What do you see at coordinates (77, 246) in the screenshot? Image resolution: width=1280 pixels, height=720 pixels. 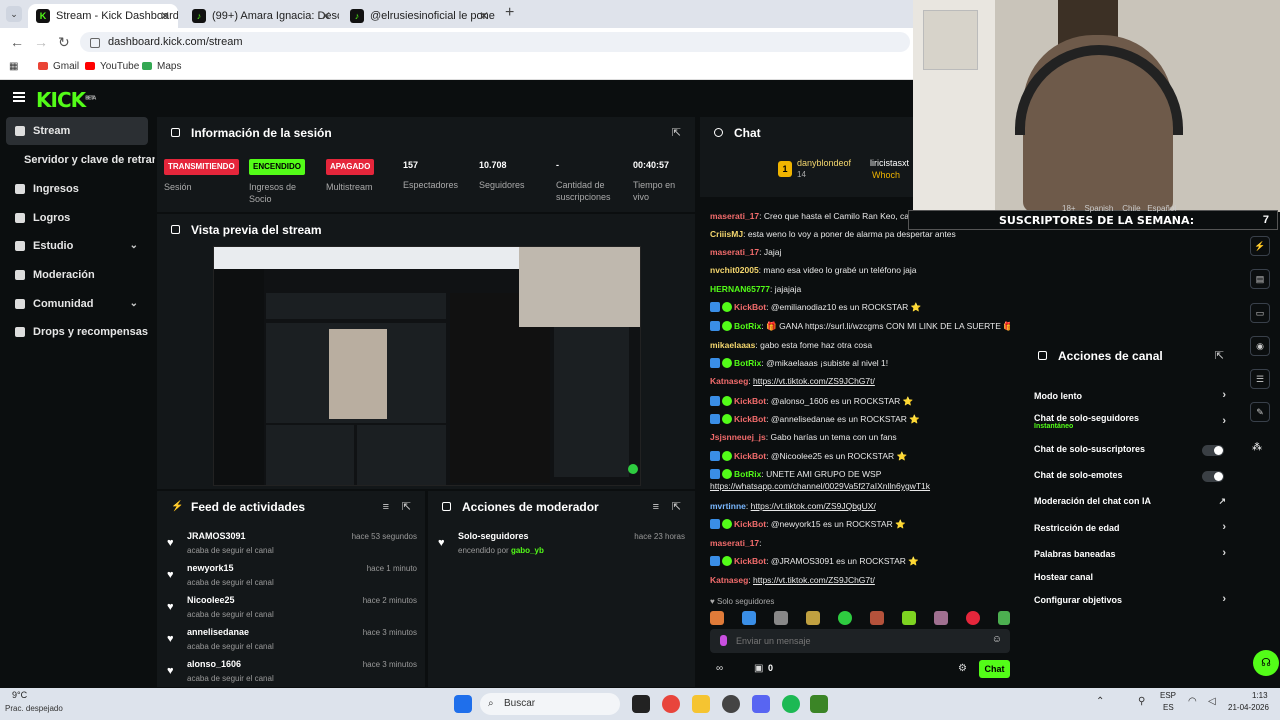 I see `sidebar-item-estudio: Estudio ⌄` at bounding box center [77, 246].